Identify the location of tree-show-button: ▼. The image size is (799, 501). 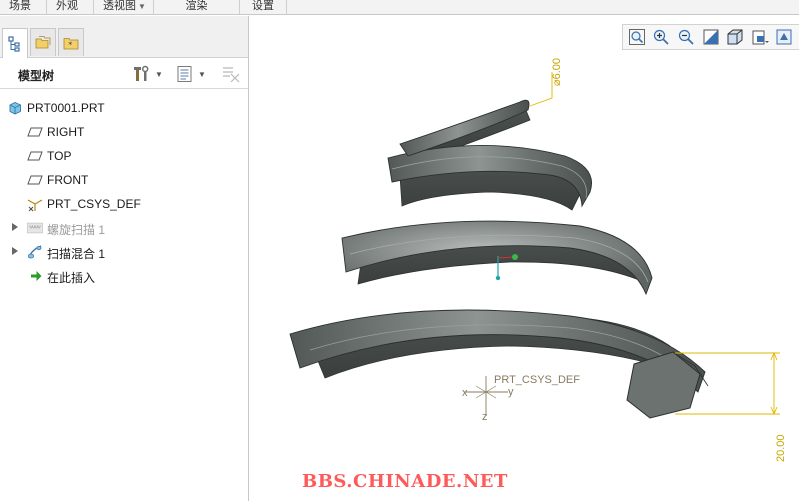
(191, 74).